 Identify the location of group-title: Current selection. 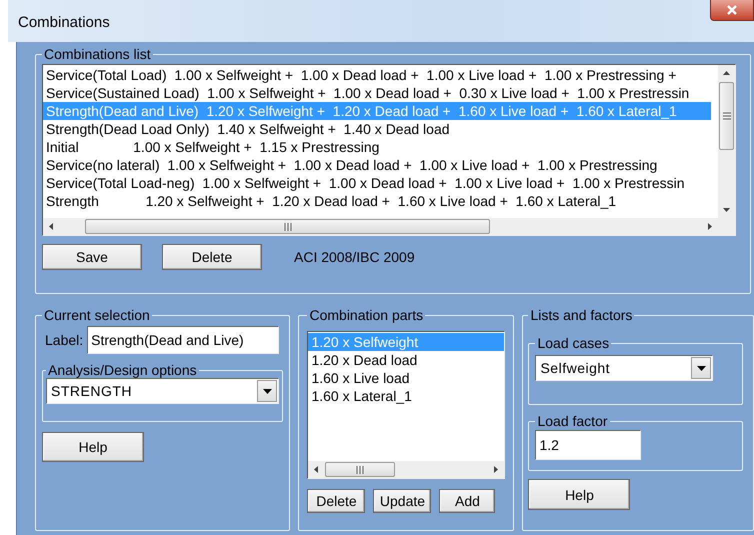
(97, 315).